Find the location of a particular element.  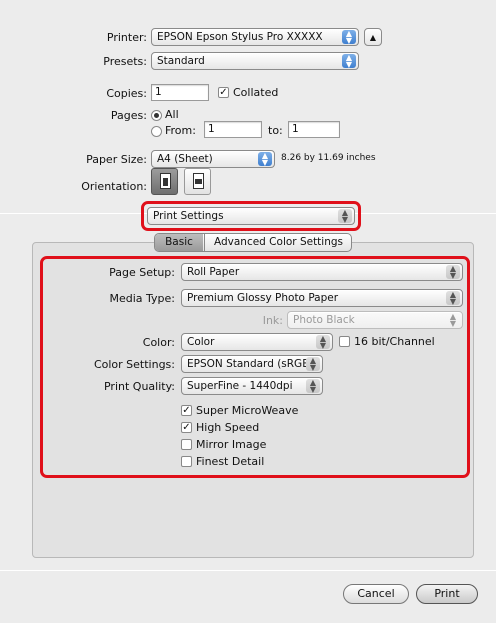

pages-all-radio is located at coordinates (156, 115).